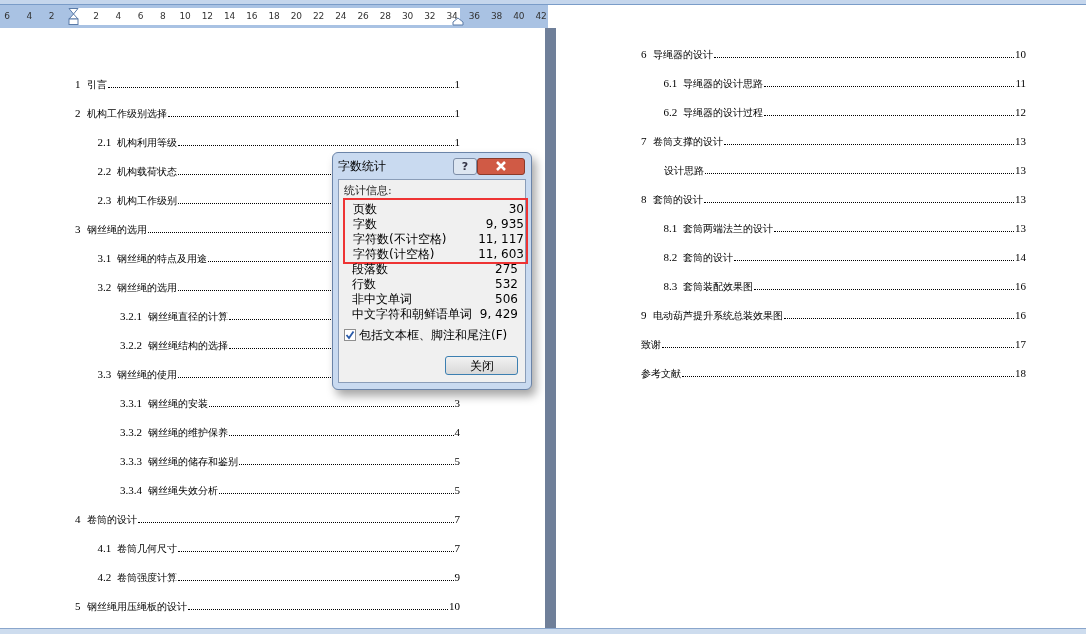  Describe the element at coordinates (1020, 83) in the screenshot. I see `toc-page-number: 11` at that location.